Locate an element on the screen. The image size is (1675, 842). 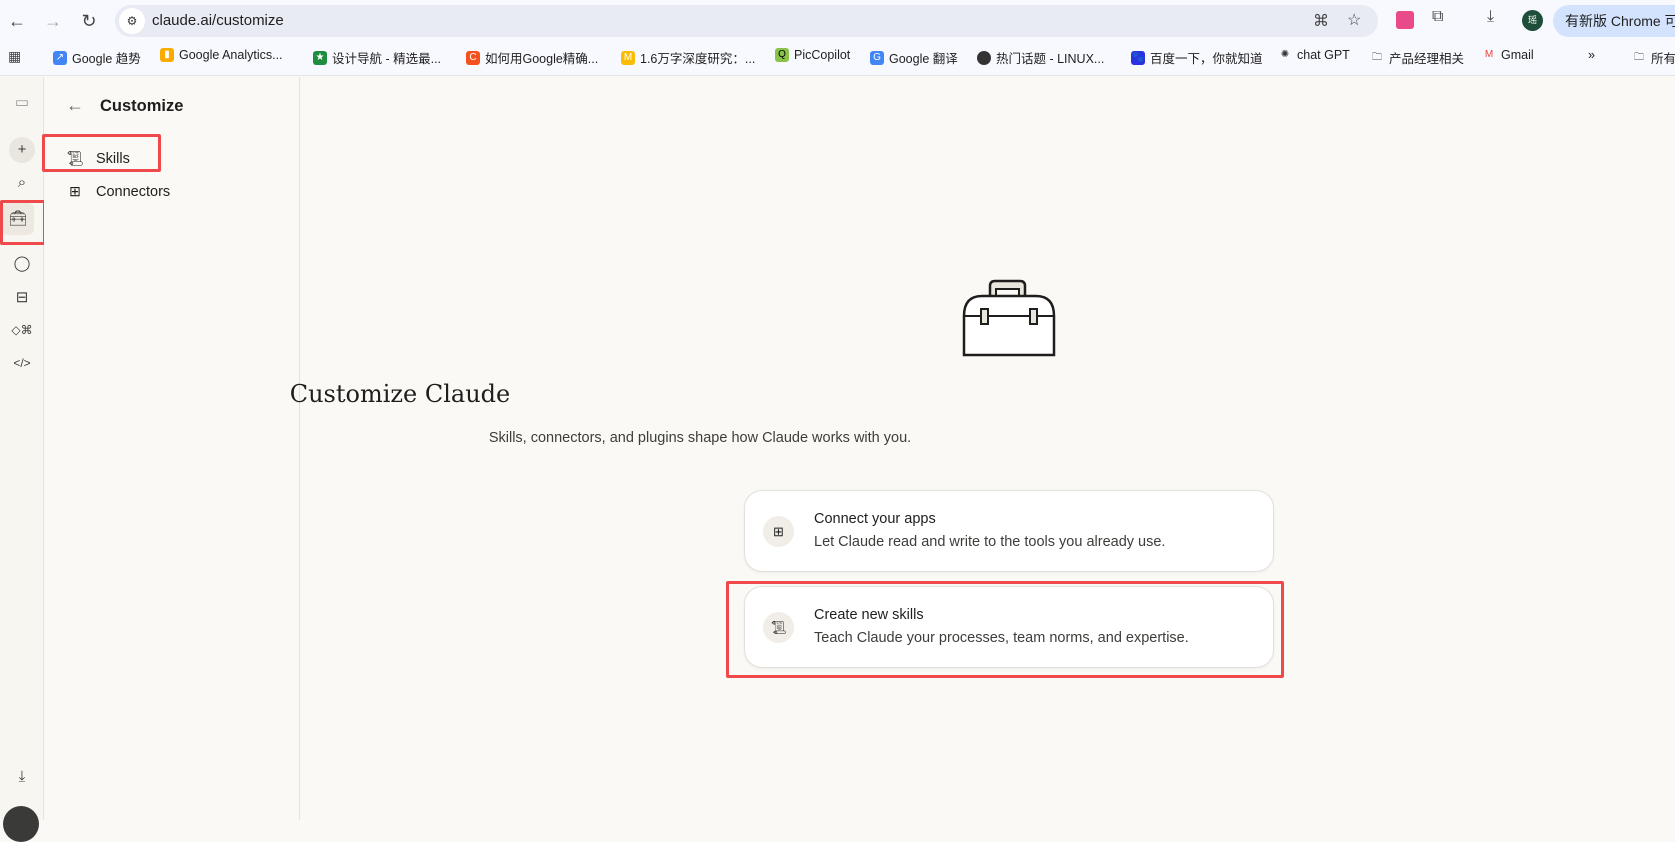
projects-icon: ⊟ is located at coordinates (22, 298).